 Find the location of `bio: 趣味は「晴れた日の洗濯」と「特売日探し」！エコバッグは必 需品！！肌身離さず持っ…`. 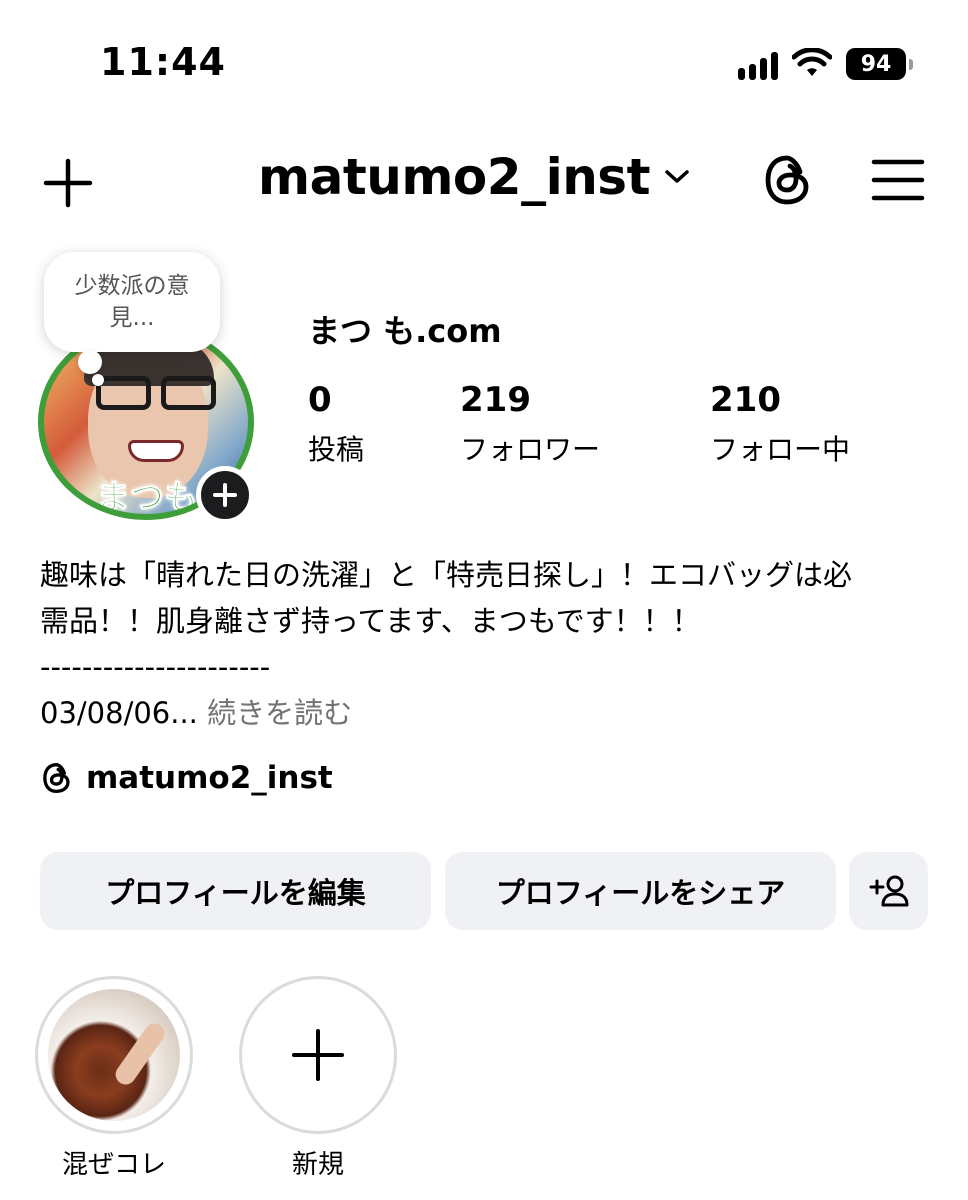

bio: 趣味は「晴れた日の洗濯」と「特売日探し」！エコバッグは必 需品！！肌身離さず持っ… is located at coordinates (490, 644).